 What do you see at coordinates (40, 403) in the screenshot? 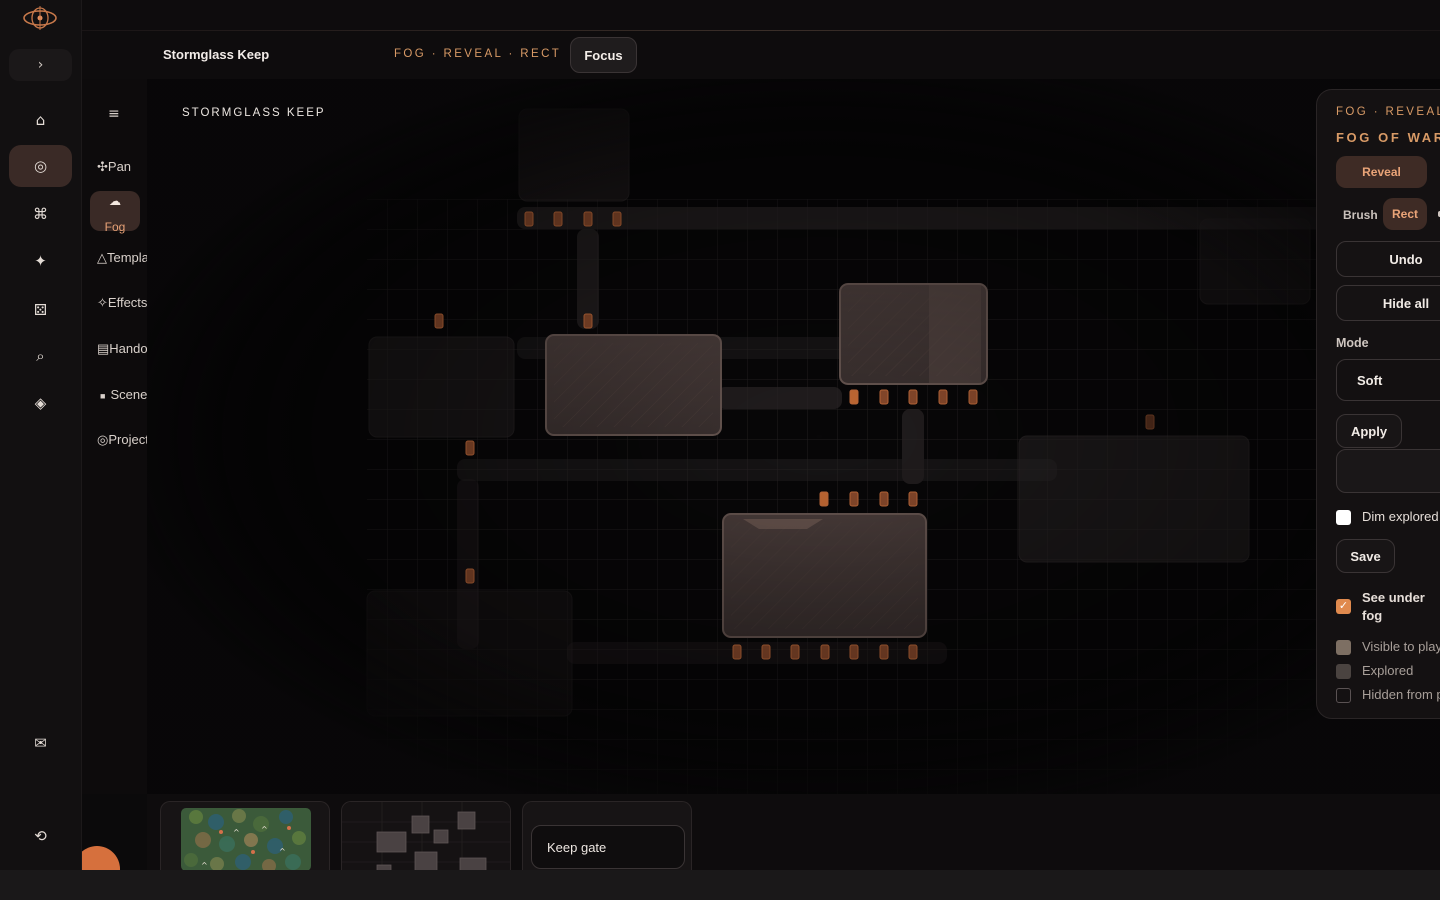
I see `diamond-icon: ◈` at bounding box center [40, 403].